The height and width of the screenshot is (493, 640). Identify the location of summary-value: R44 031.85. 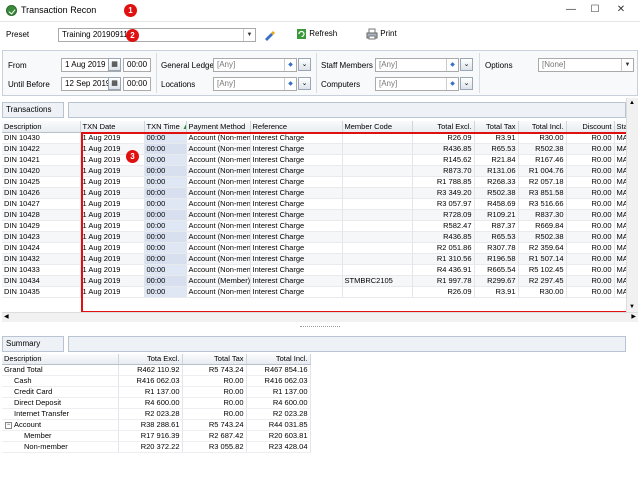
(278, 425).